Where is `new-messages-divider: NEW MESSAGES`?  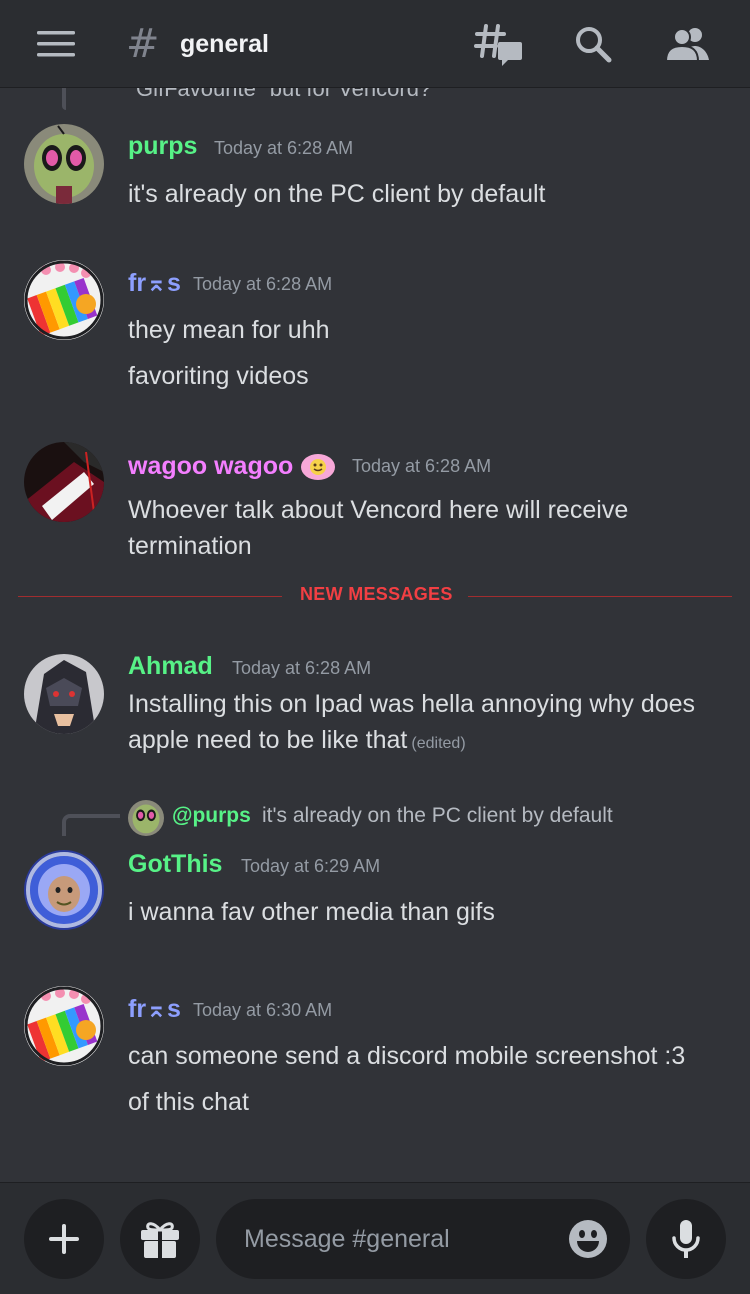 new-messages-divider: NEW MESSAGES is located at coordinates (375, 594).